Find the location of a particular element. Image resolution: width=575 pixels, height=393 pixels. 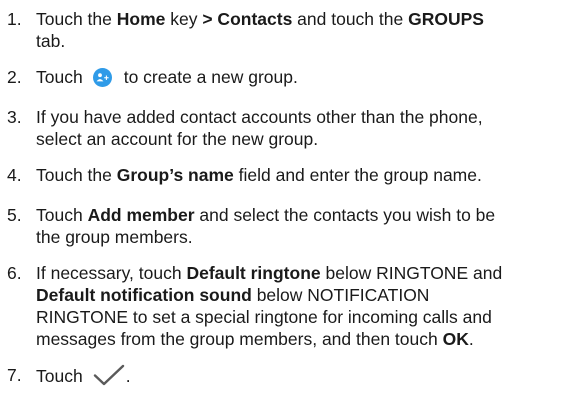

step-number: 7. is located at coordinates (14, 375).